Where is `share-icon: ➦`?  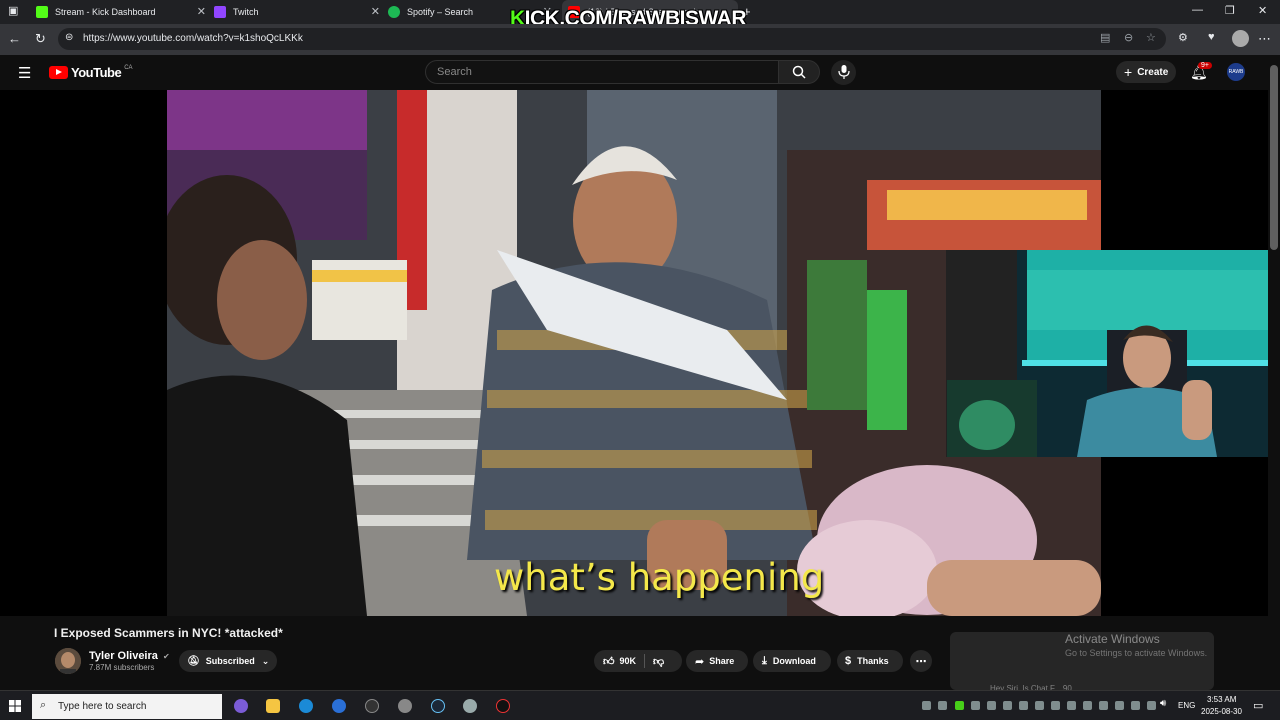 share-icon: ➦ is located at coordinates (700, 661).